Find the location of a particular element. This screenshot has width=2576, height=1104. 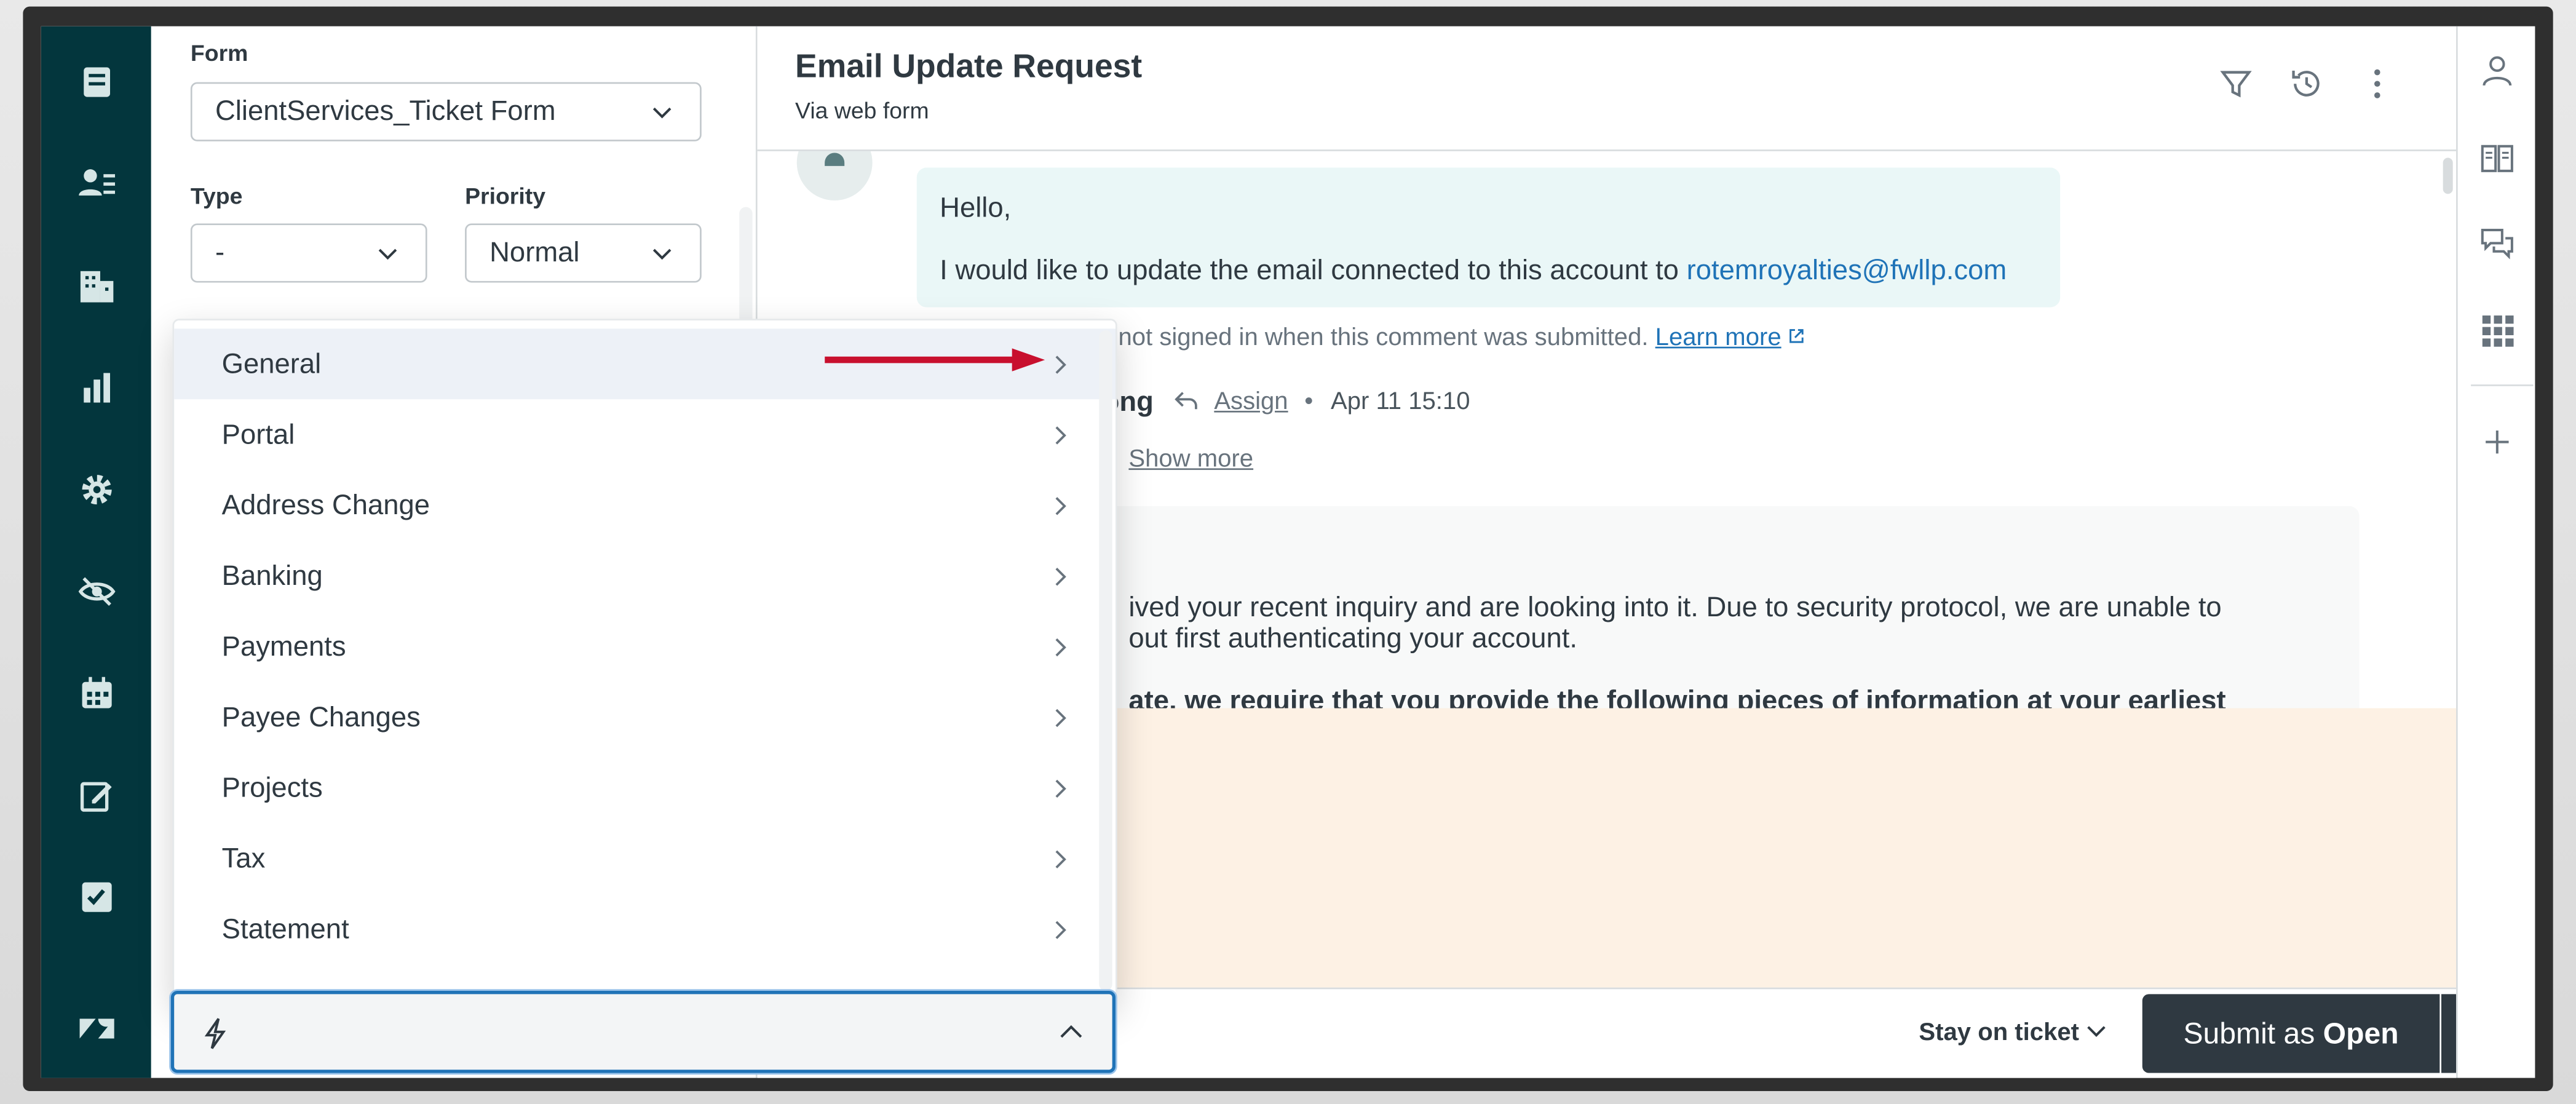

macro-menu-item-statement: Statement is located at coordinates (645, 929).